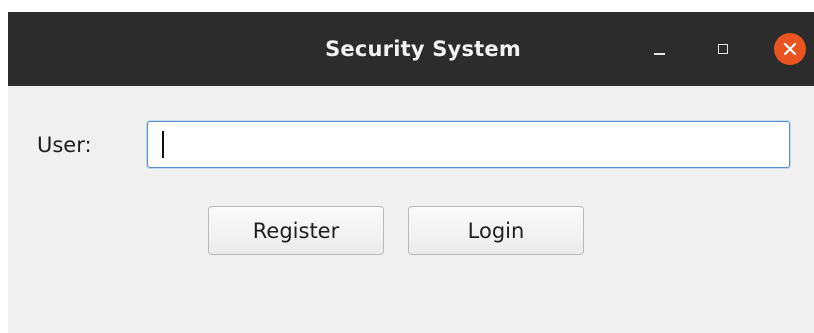  I want to click on close-icon, so click(790, 49).